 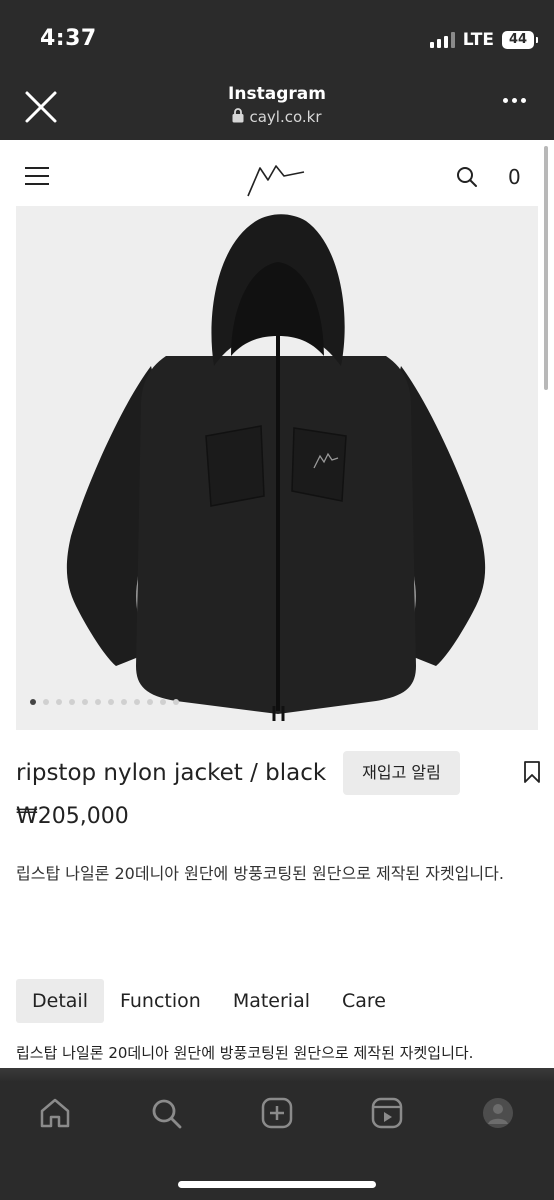 I want to click on cart-count: 0, so click(x=514, y=177).